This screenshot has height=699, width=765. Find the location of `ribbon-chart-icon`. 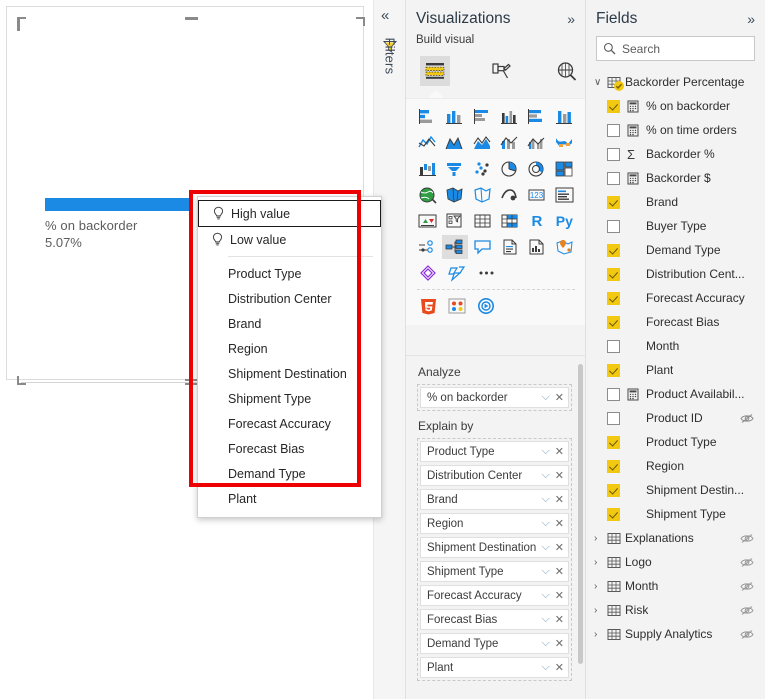

ribbon-chart-icon is located at coordinates (564, 143).